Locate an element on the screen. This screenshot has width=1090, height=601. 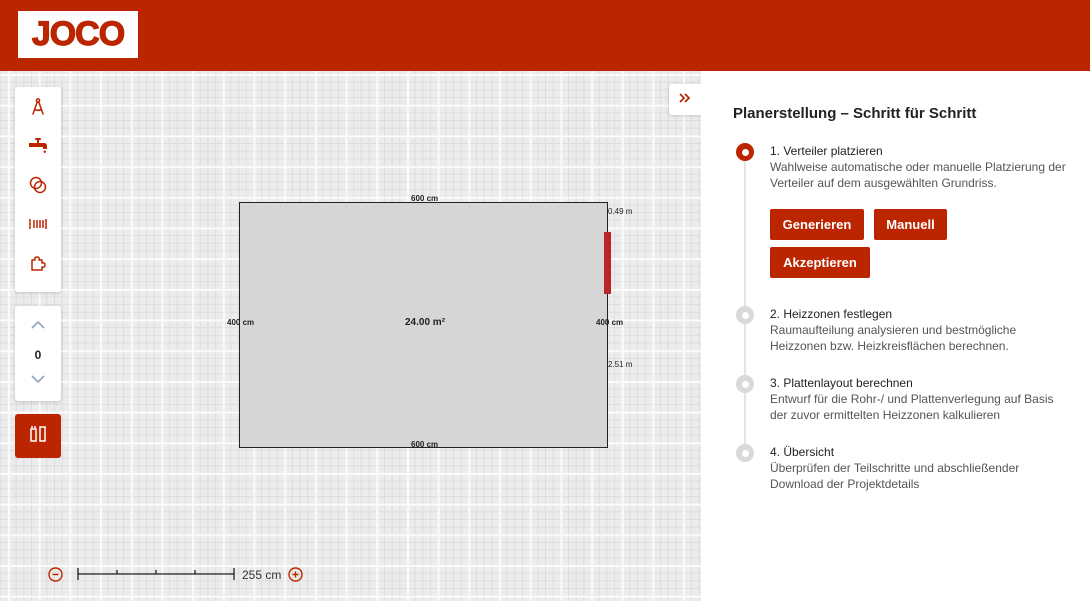
catalog-button is located at coordinates (38, 436).